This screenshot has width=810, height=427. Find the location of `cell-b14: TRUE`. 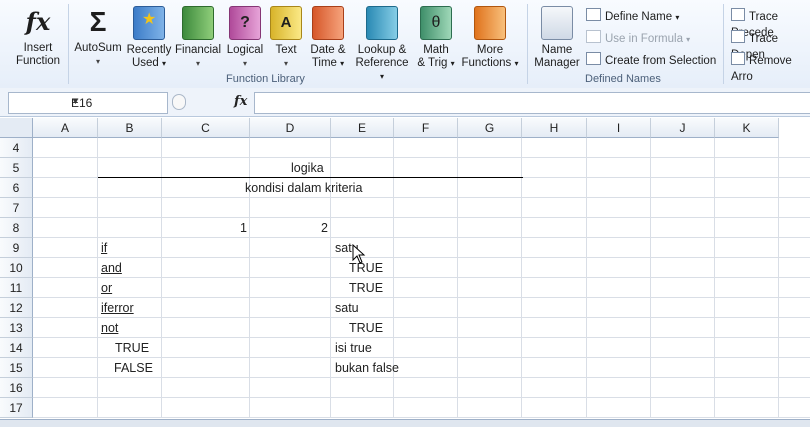

cell-b14: TRUE is located at coordinates (132, 348).